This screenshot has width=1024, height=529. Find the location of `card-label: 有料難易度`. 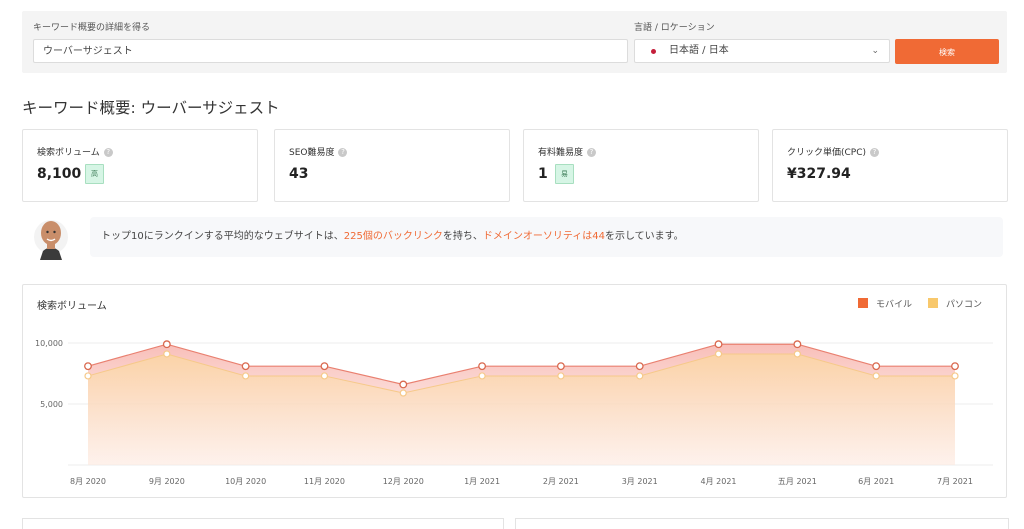

card-label: 有料難易度 is located at coordinates (561, 153).